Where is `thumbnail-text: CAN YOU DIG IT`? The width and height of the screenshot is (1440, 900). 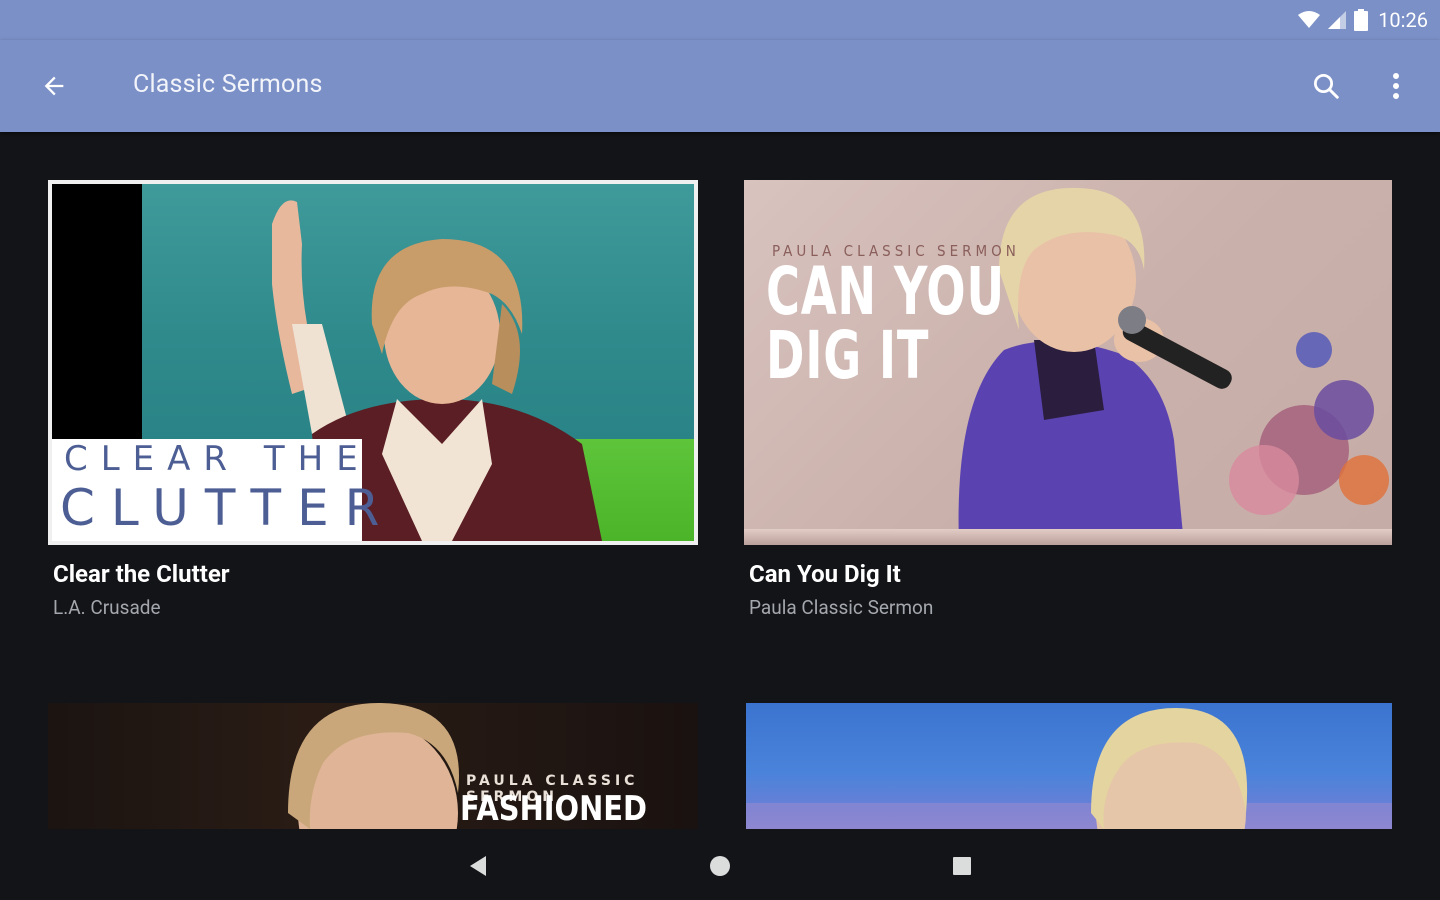
thumbnail-text: CAN YOU DIG IT is located at coordinates (885, 323).